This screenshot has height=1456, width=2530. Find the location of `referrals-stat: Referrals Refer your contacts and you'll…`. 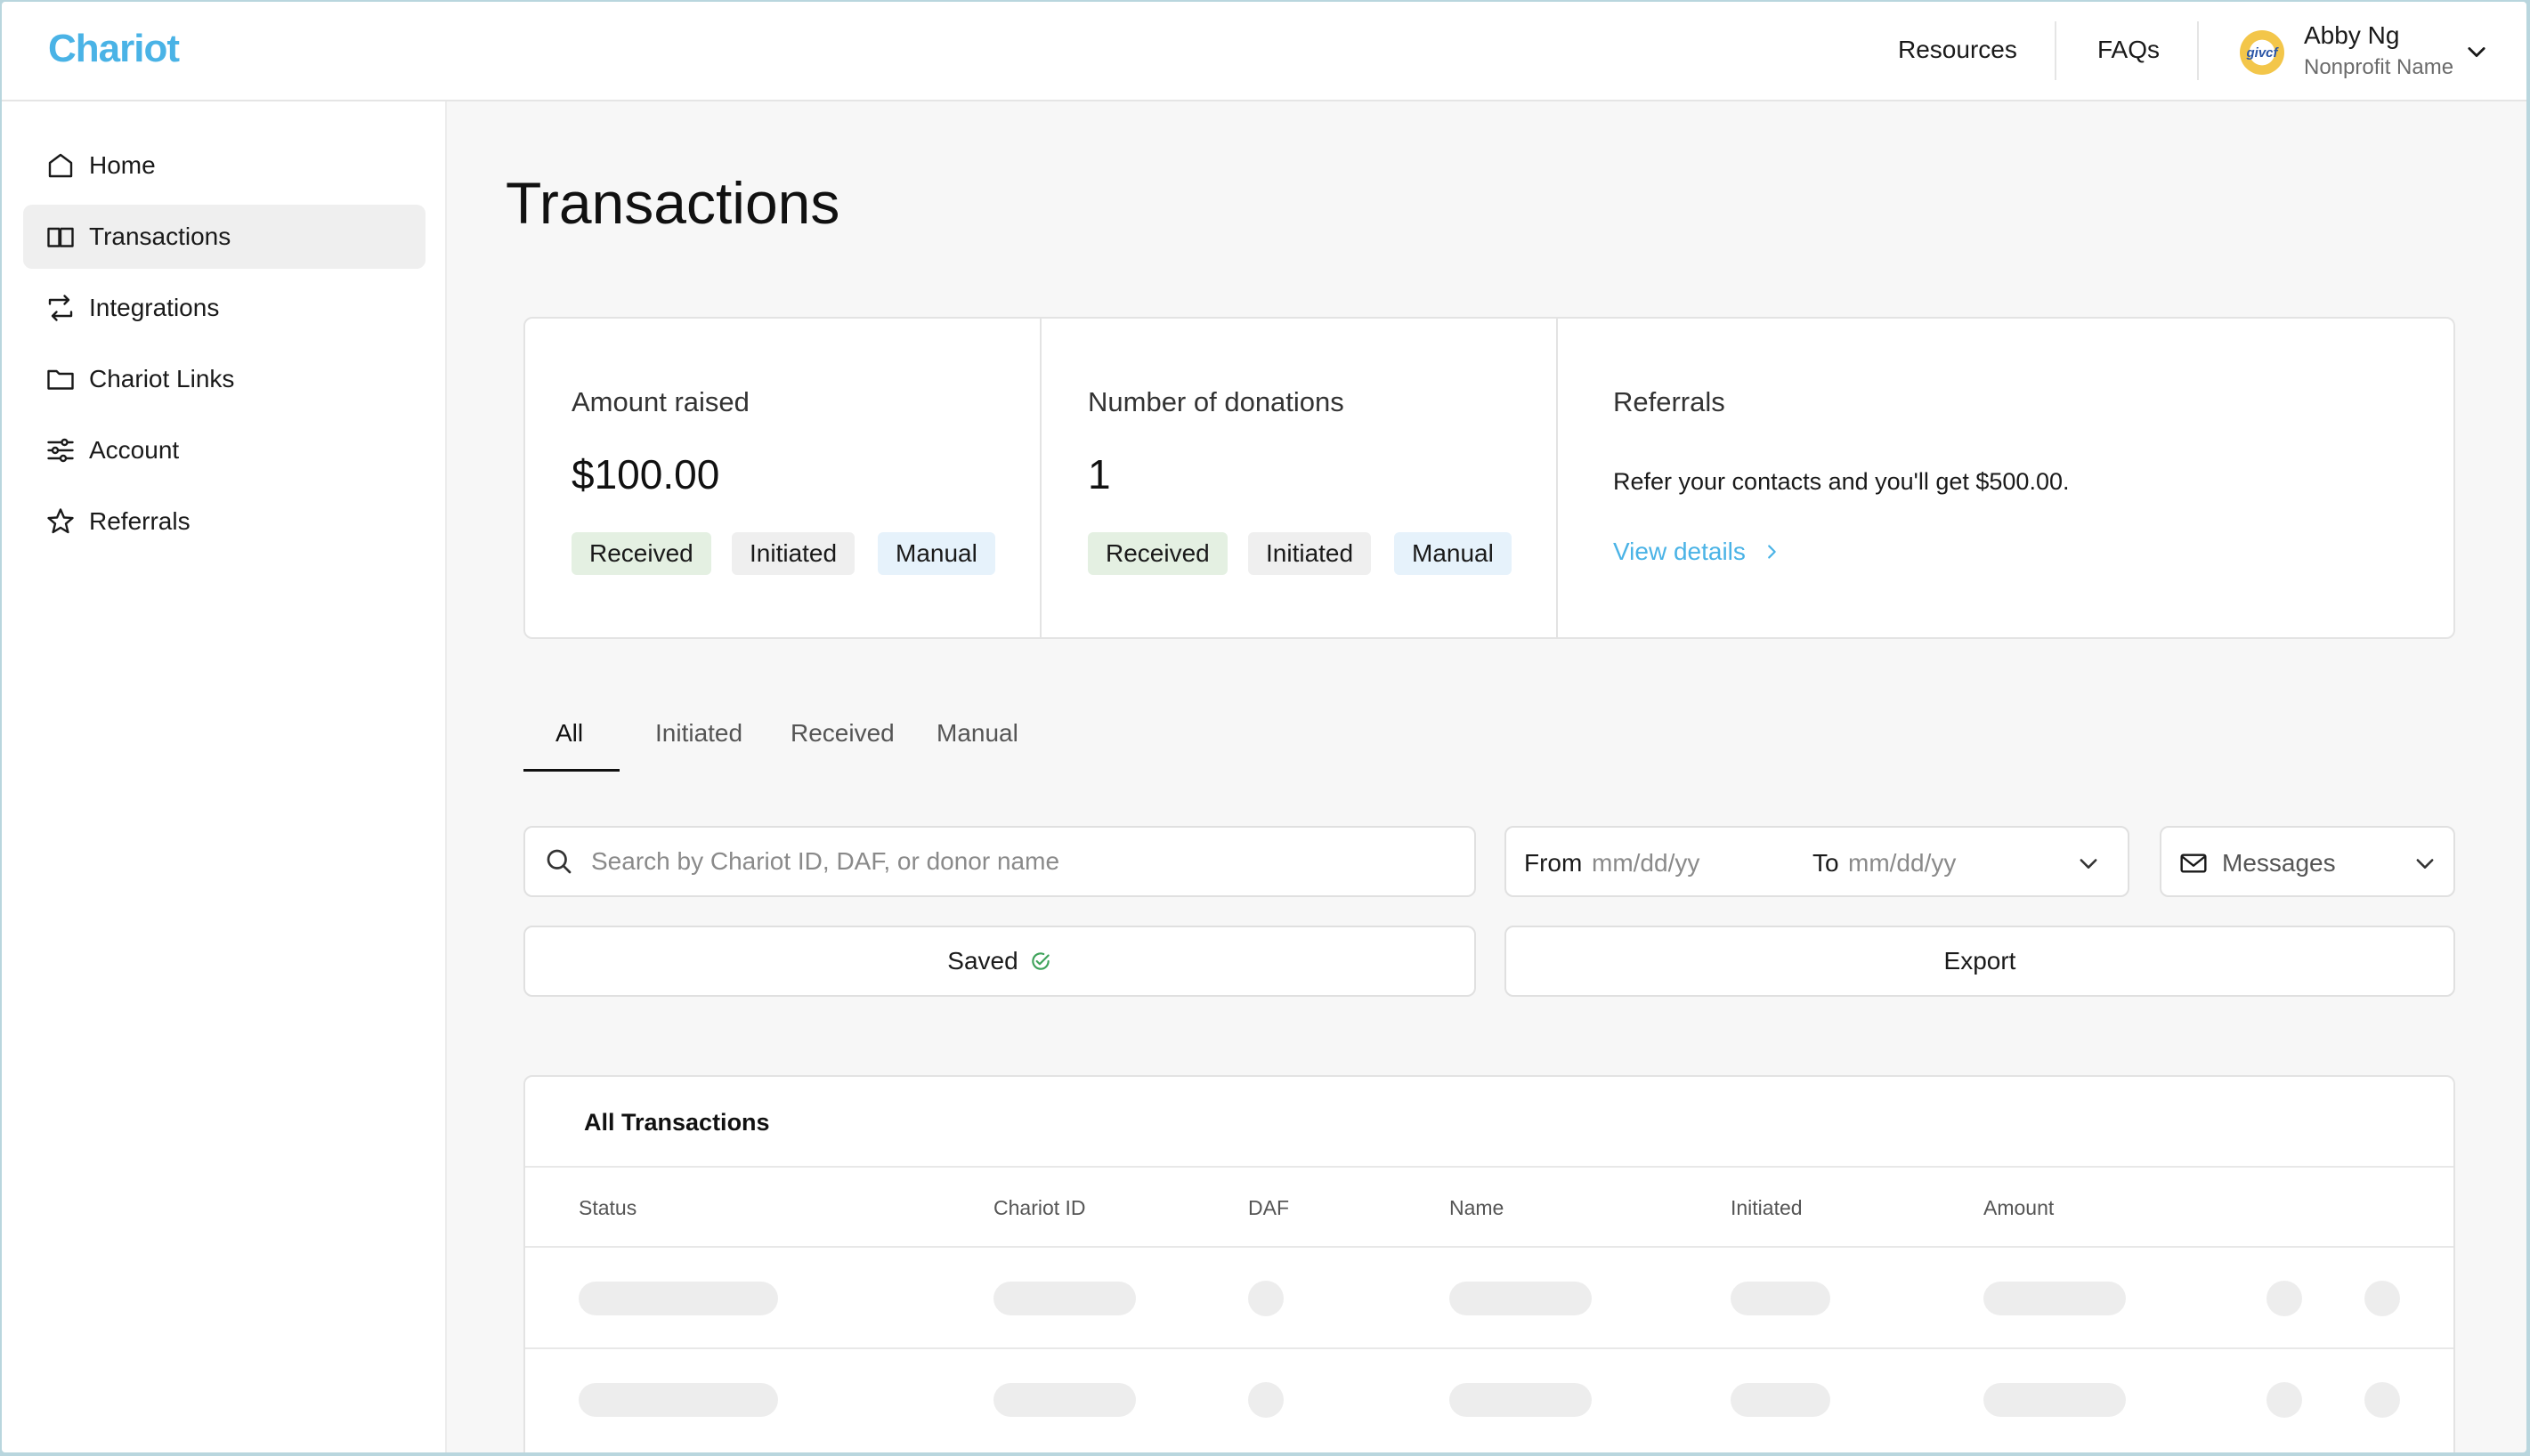

referrals-stat: Referrals Refer your contacts and you'll… is located at coordinates (2005, 478).